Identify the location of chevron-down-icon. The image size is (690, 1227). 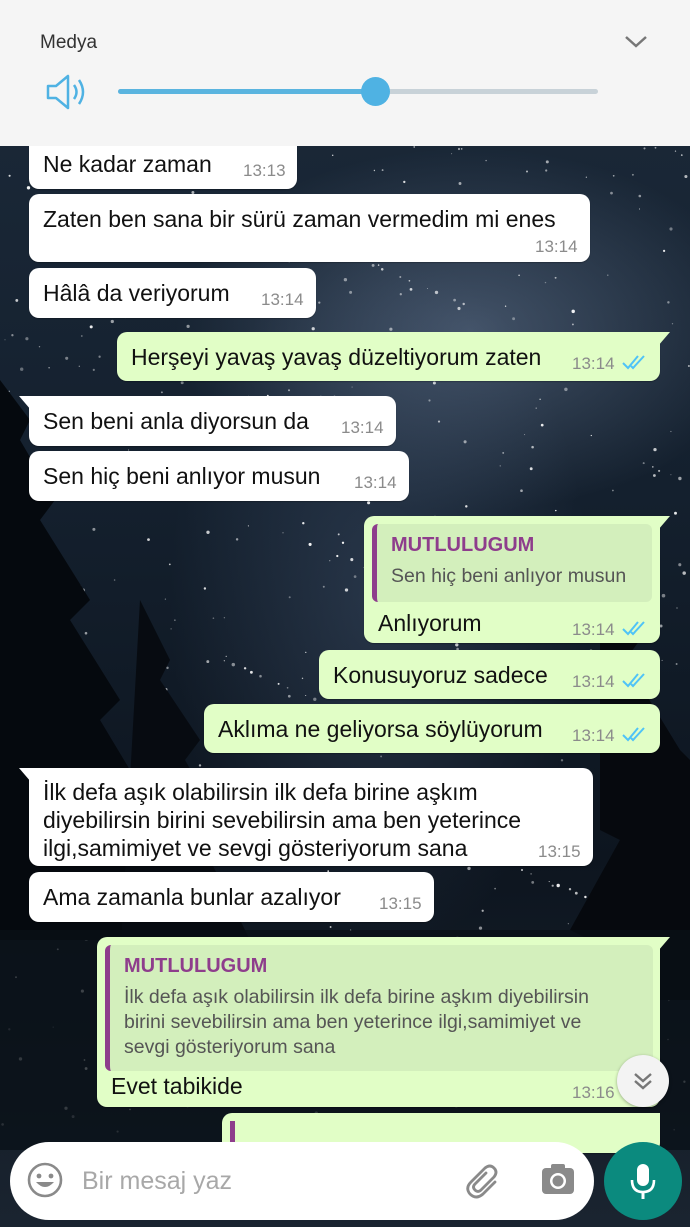
(636, 41).